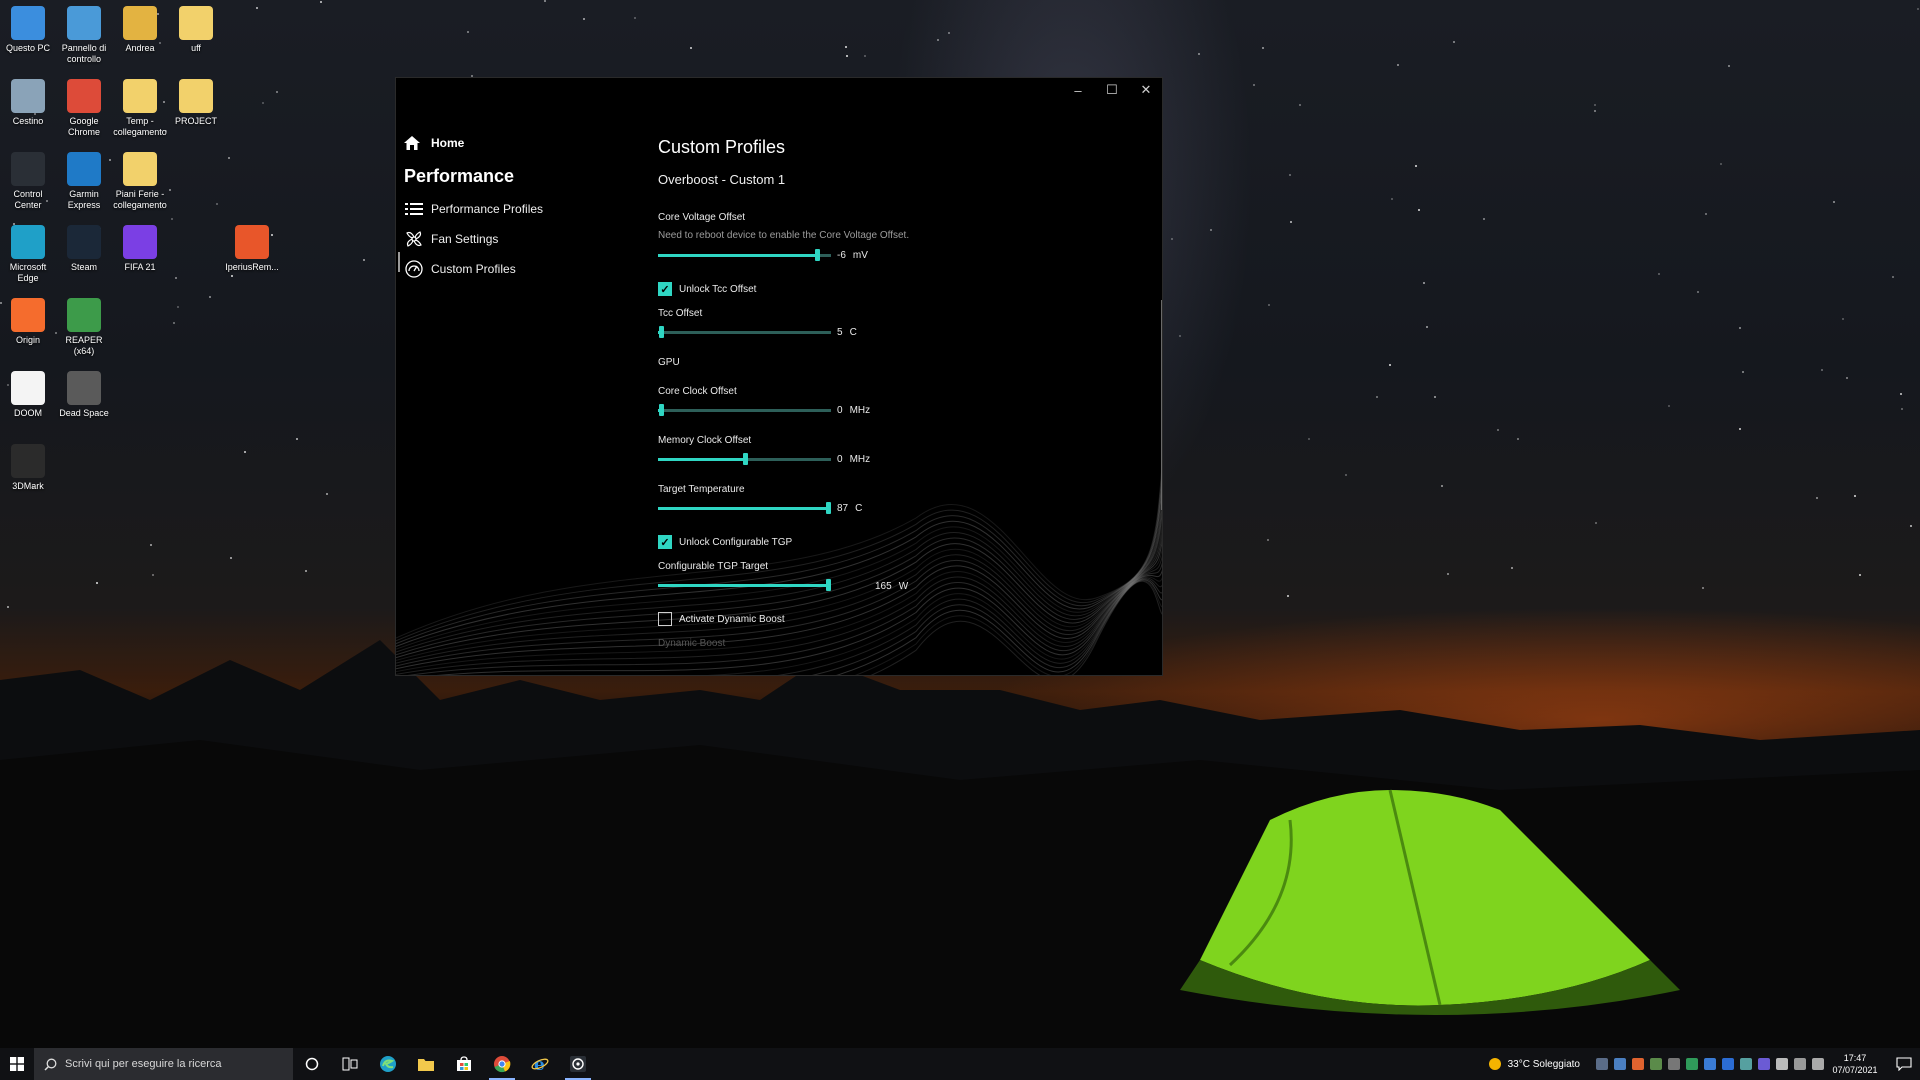 This screenshot has height=1080, width=1920. I want to click on nav-home: Home, so click(433, 143).